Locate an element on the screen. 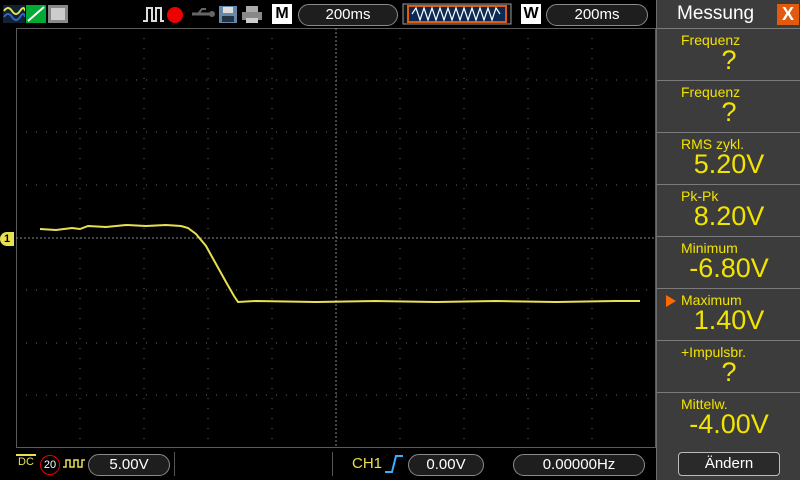 The height and width of the screenshot is (480, 800). measurement-item: Pk-Pk 8.20V is located at coordinates (728, 210).